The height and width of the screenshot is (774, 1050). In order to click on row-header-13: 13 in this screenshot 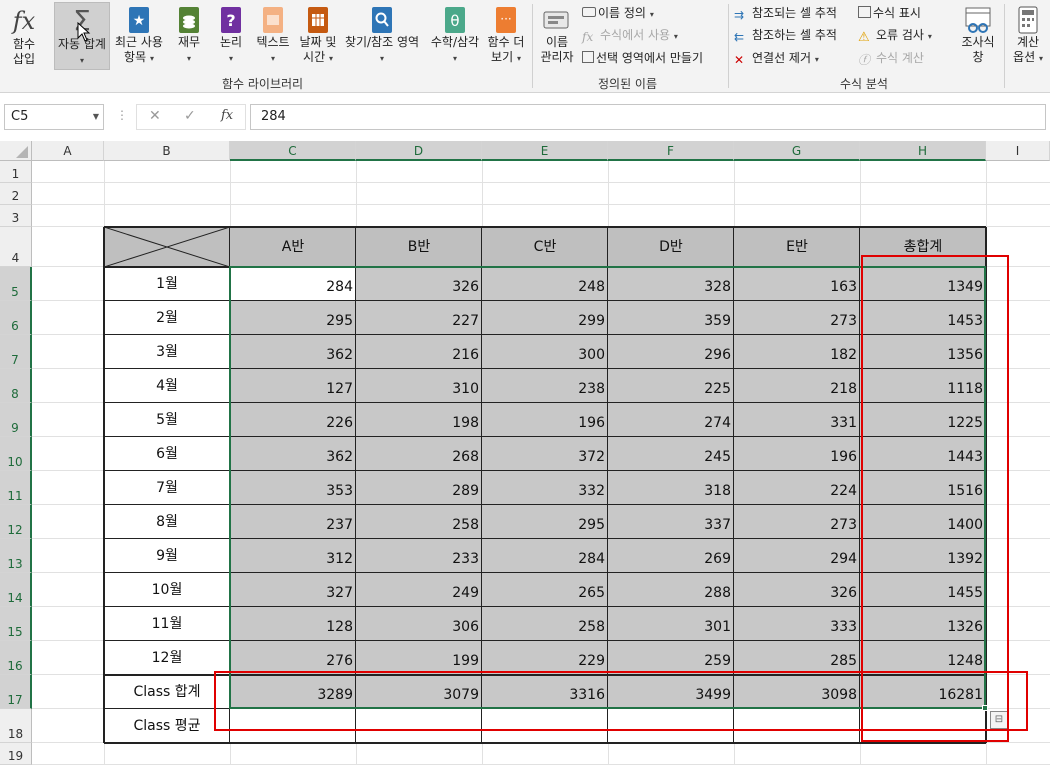, I will do `click(16, 556)`.